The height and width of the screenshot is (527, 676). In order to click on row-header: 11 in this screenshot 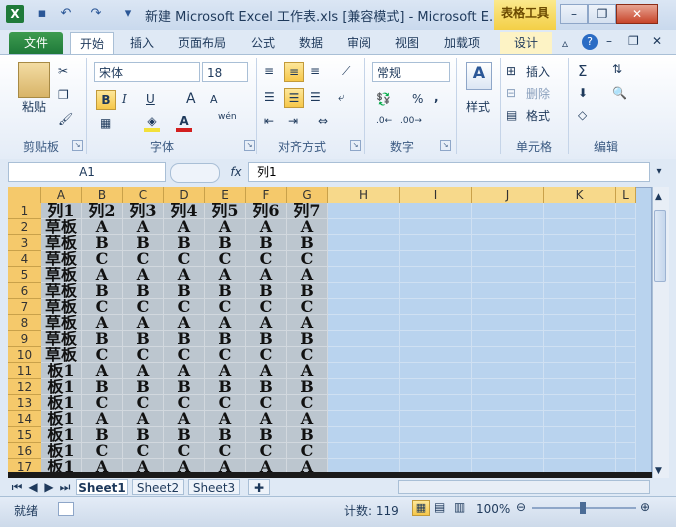, I will do `click(24, 371)`.